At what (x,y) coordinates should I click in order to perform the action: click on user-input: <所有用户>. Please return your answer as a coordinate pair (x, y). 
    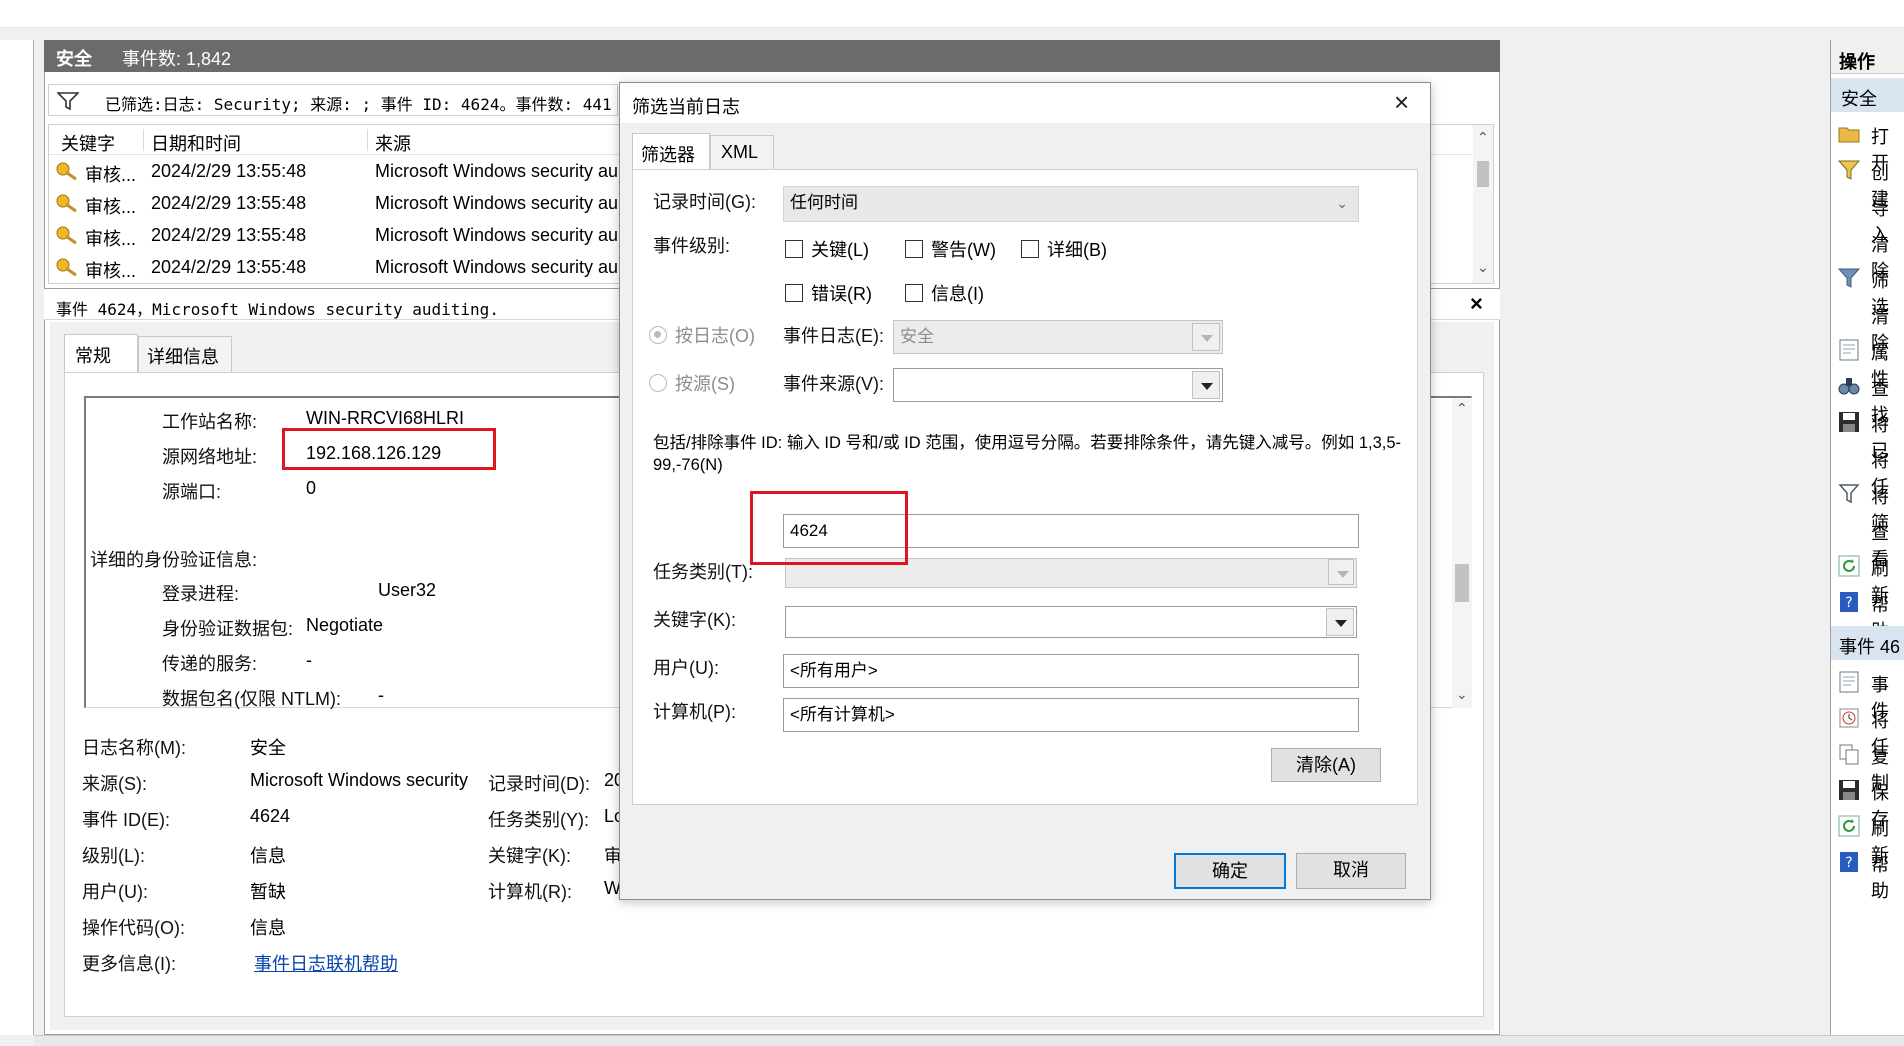
    Looking at the image, I should click on (1071, 671).